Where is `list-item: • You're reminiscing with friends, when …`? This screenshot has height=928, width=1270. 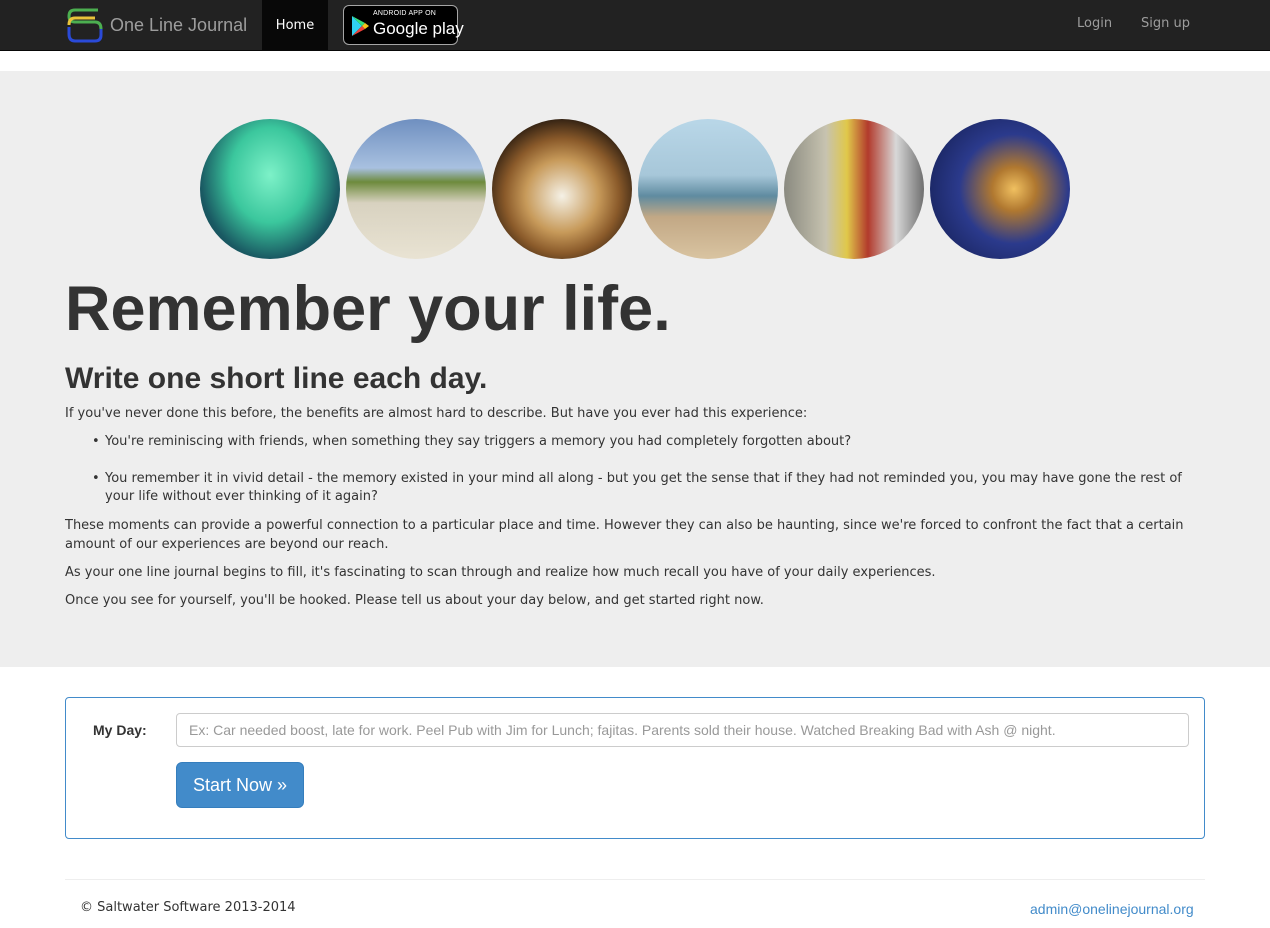
list-item: • You're reminiscing with friends, when … is located at coordinates (642, 442).